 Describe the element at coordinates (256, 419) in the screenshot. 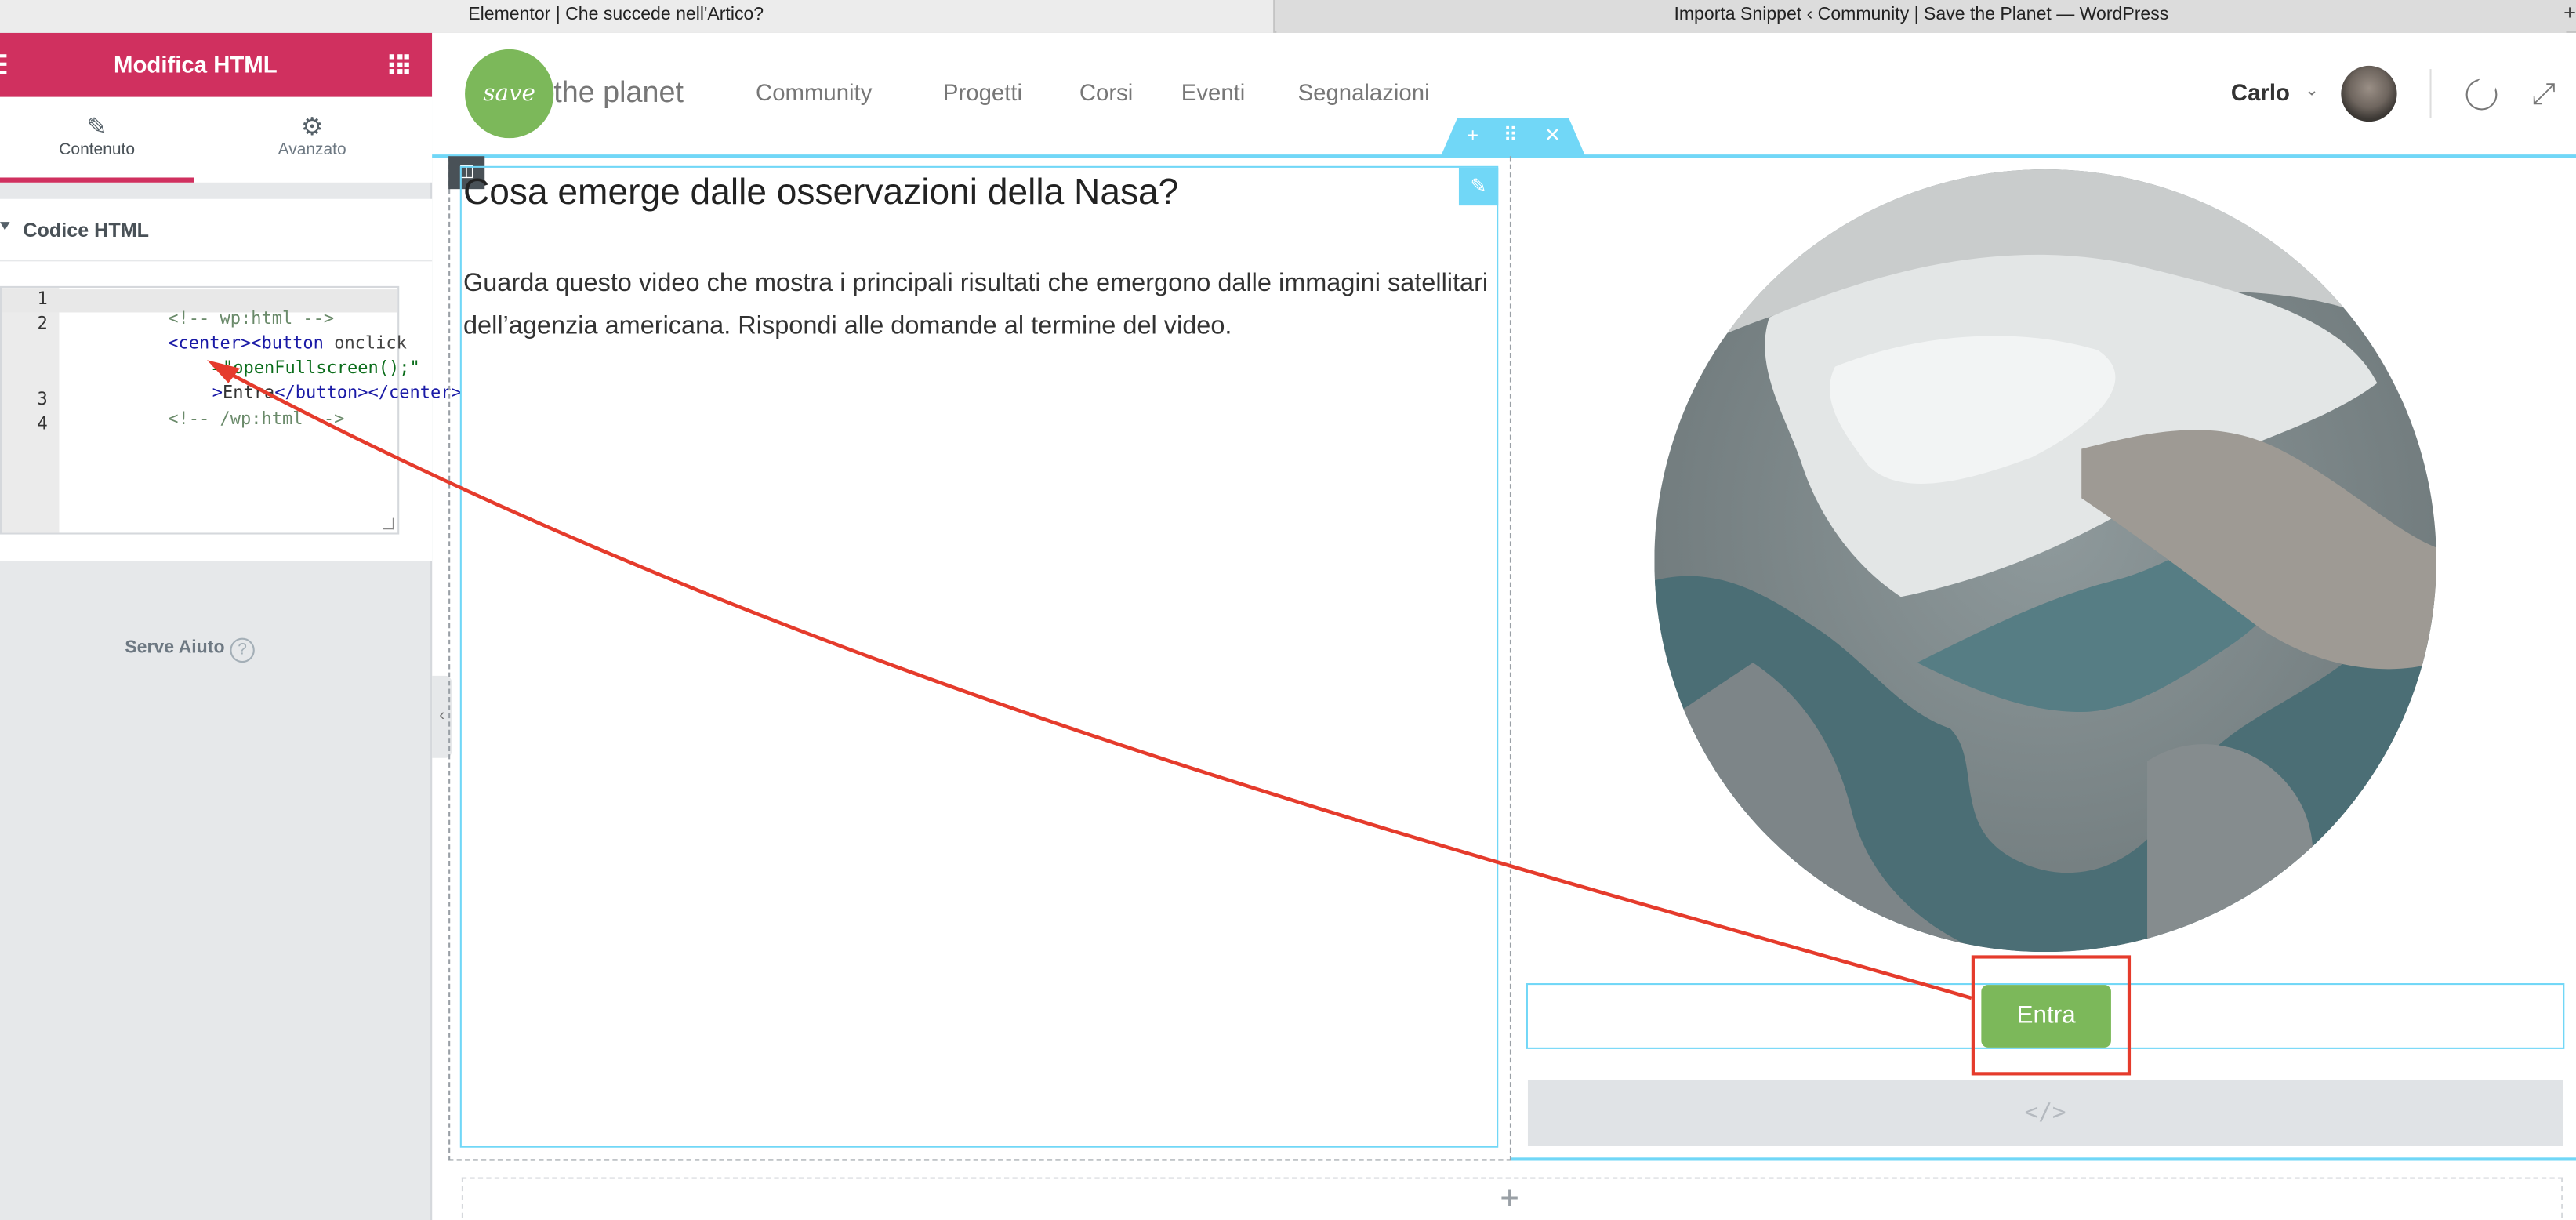

I see `code-comment: <!-- /wp:html -->` at that location.